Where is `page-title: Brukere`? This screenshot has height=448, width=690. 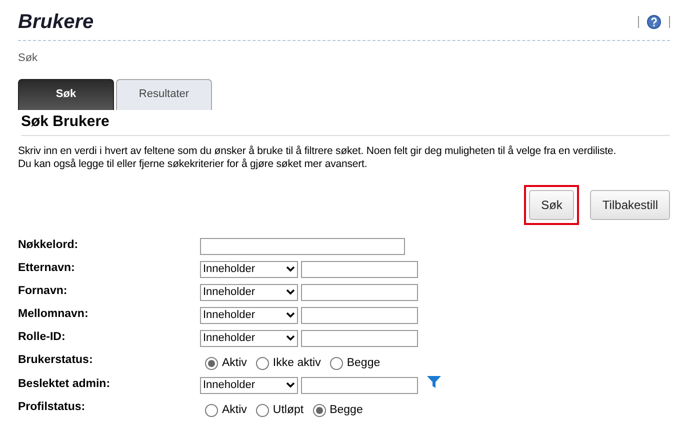
page-title: Brukere is located at coordinates (56, 22).